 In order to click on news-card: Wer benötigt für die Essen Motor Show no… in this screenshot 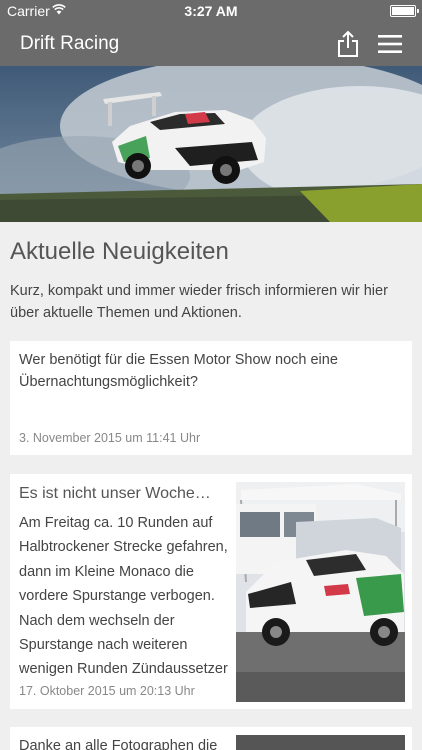, I will do `click(211, 398)`.